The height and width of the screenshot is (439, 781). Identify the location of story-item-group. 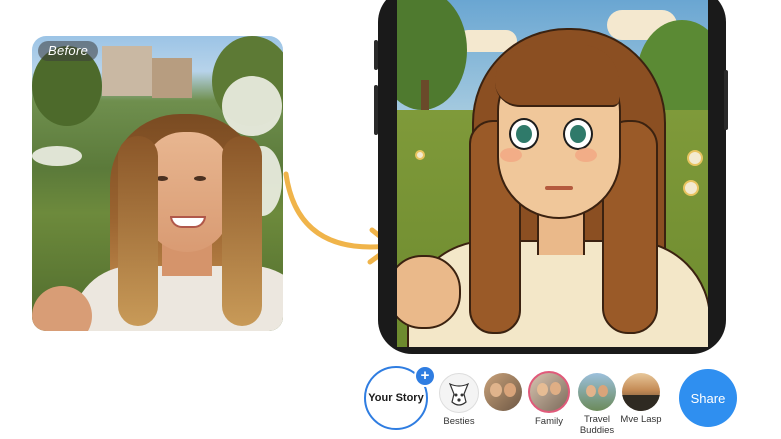
(503, 393).